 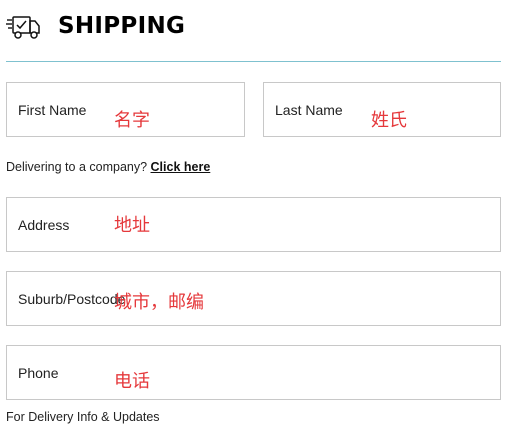 I want to click on suburb-postcode-label: Suburb/Postcode, so click(x=72, y=298).